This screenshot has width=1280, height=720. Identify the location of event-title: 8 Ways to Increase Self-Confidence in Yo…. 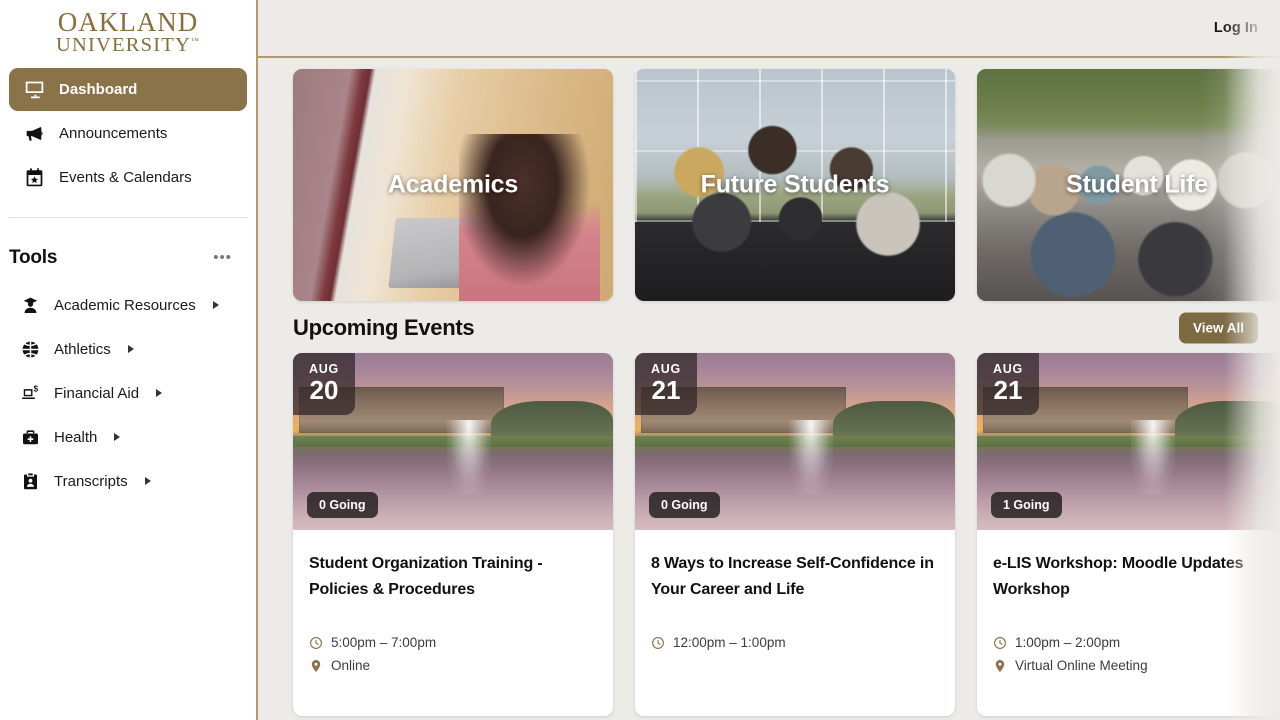
(792, 576).